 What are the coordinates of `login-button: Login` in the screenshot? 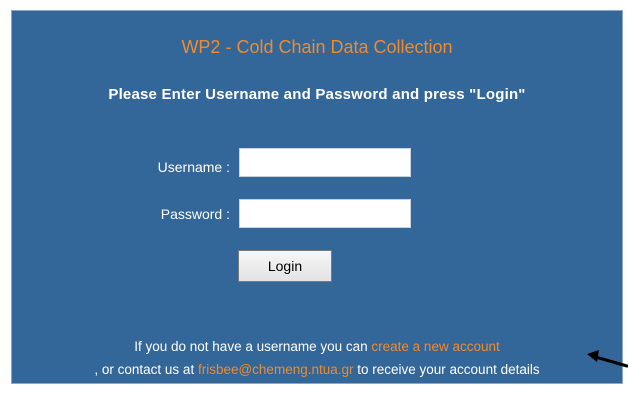 It's located at (285, 266).